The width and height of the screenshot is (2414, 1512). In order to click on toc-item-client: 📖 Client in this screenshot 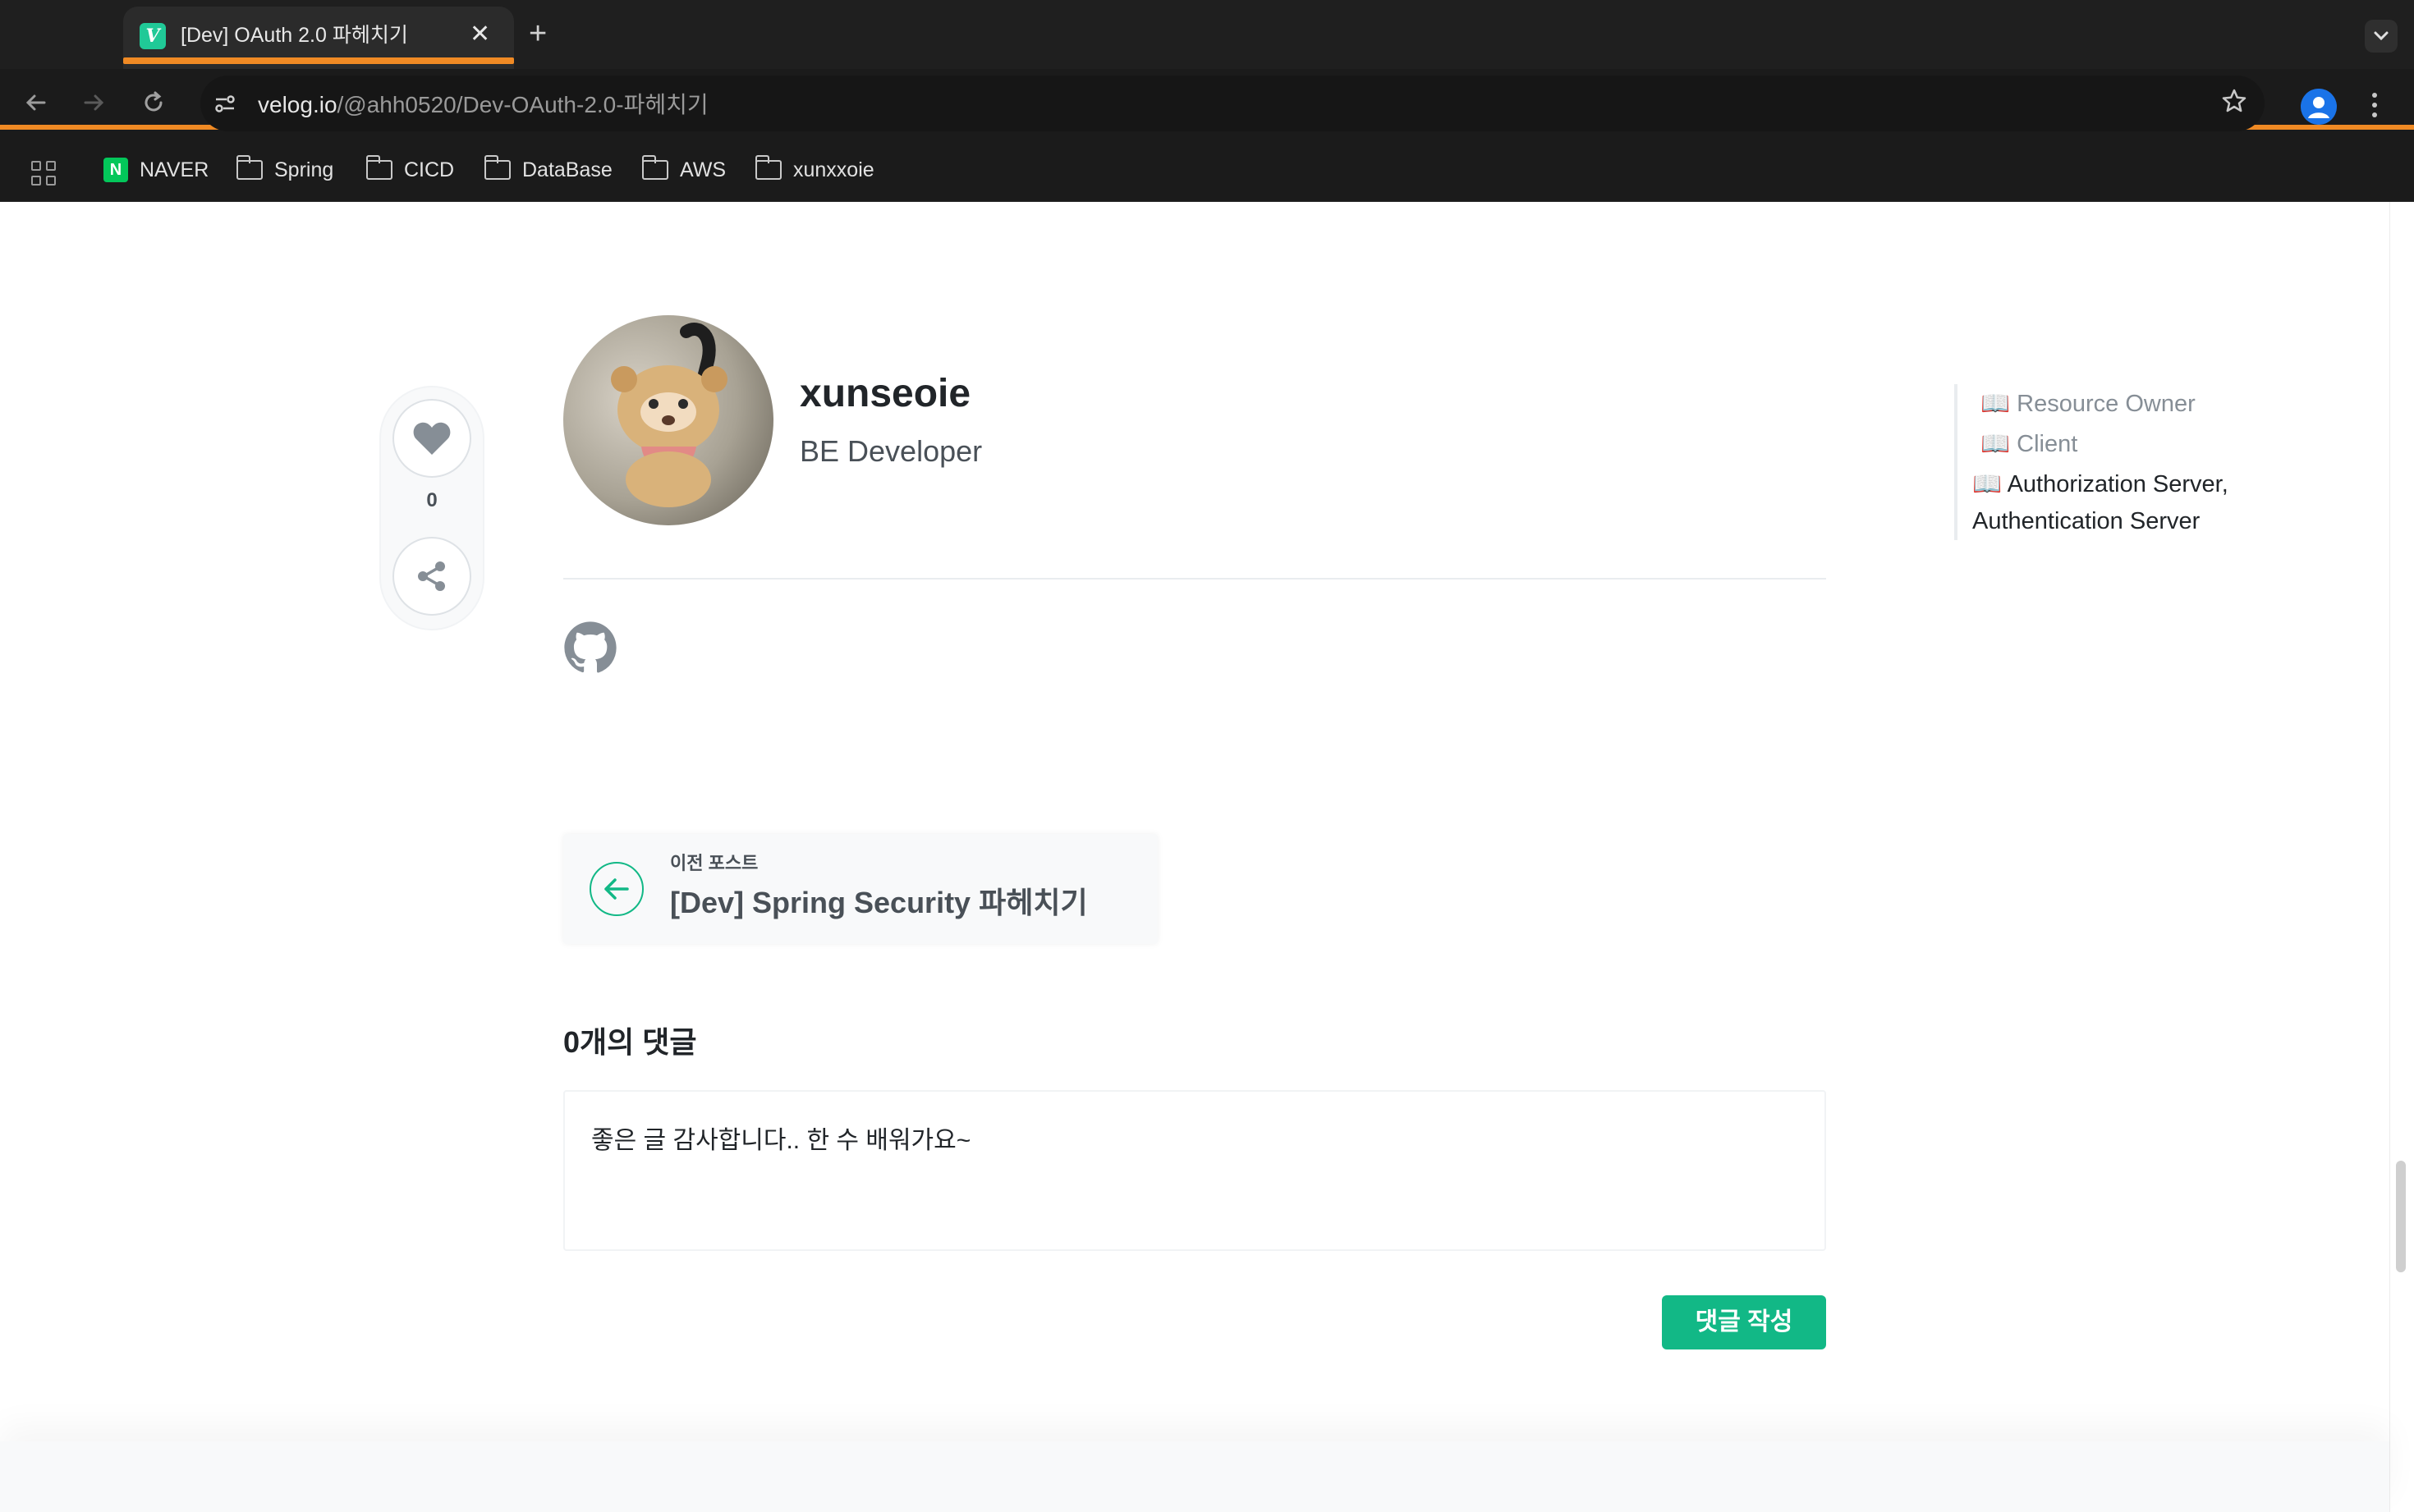, I will do `click(2127, 444)`.